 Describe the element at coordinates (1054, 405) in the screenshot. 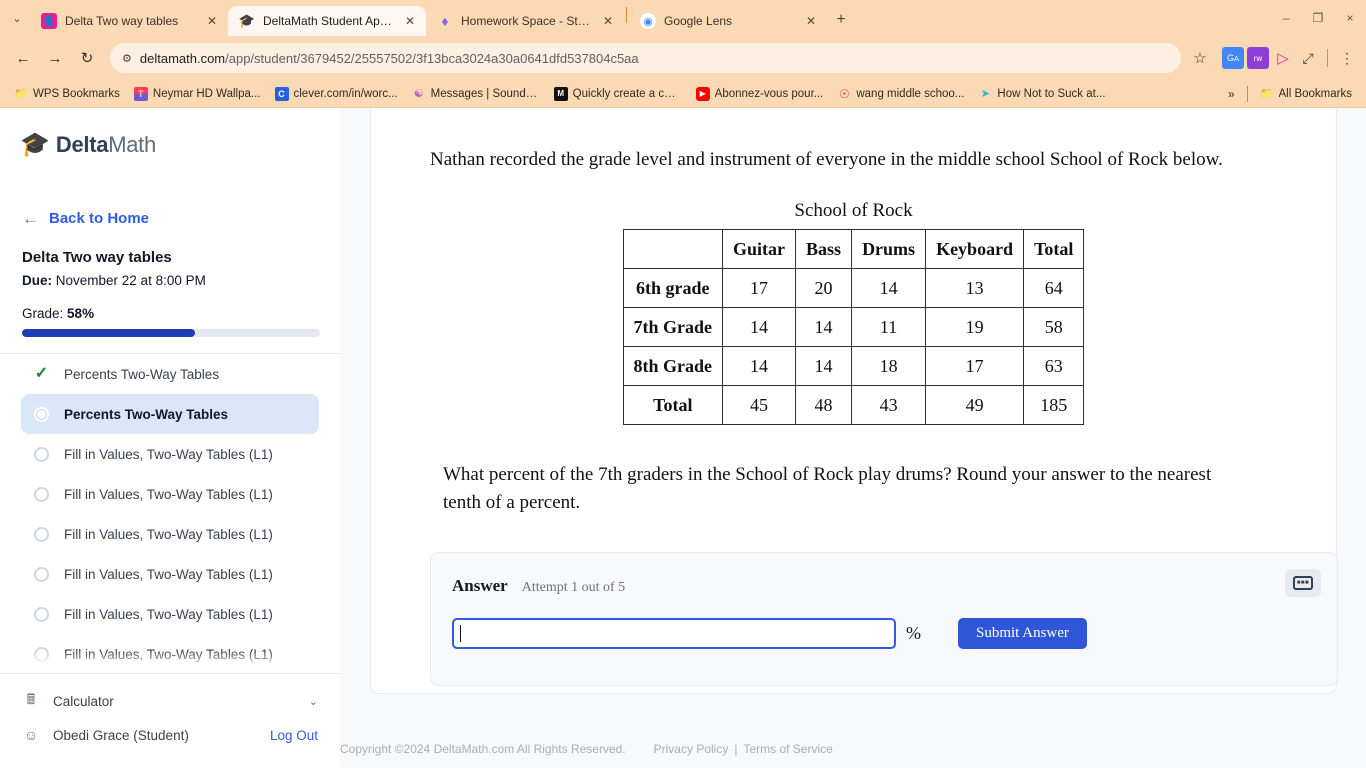

I see `table-cell: 185` at that location.